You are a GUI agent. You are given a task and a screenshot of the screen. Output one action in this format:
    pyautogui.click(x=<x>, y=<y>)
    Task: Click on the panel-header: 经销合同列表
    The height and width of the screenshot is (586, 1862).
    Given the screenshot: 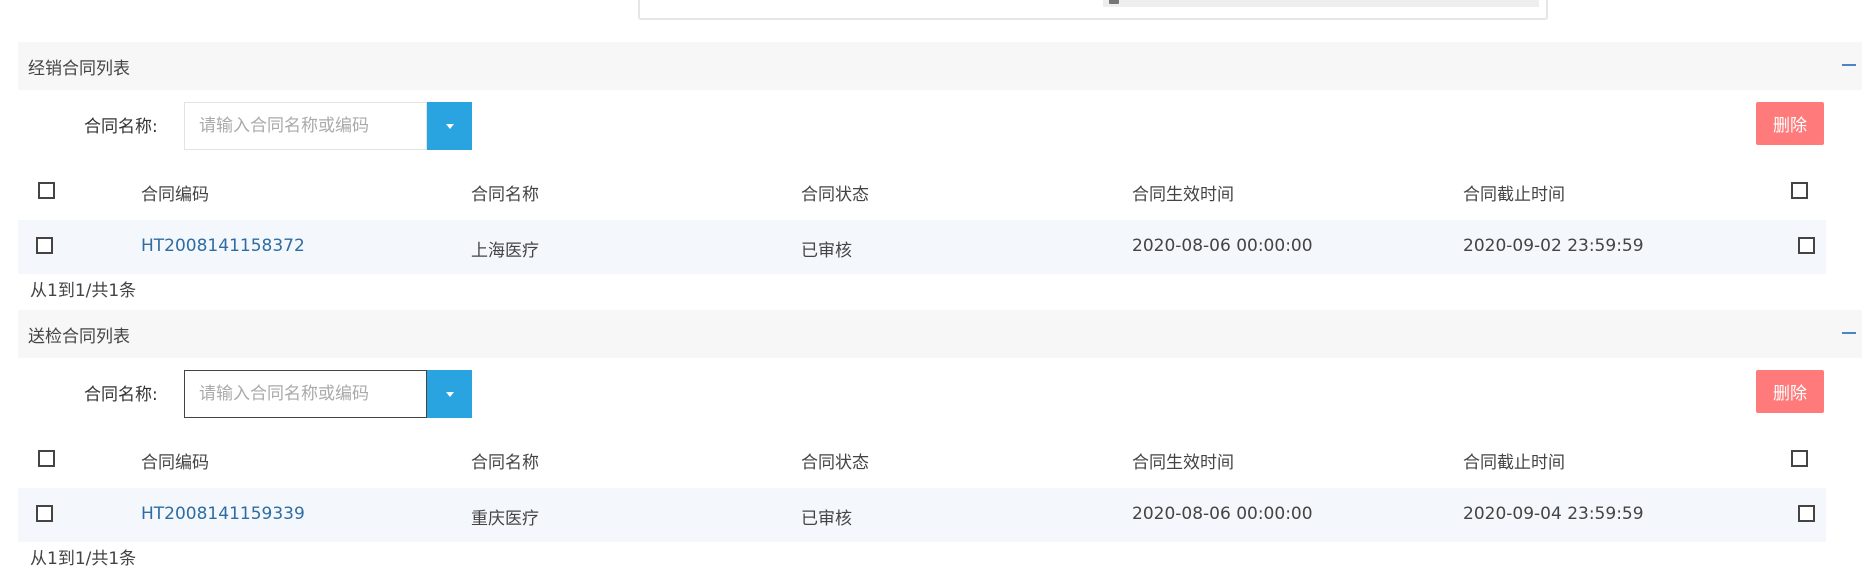 What is the action you would take?
    pyautogui.click(x=940, y=66)
    